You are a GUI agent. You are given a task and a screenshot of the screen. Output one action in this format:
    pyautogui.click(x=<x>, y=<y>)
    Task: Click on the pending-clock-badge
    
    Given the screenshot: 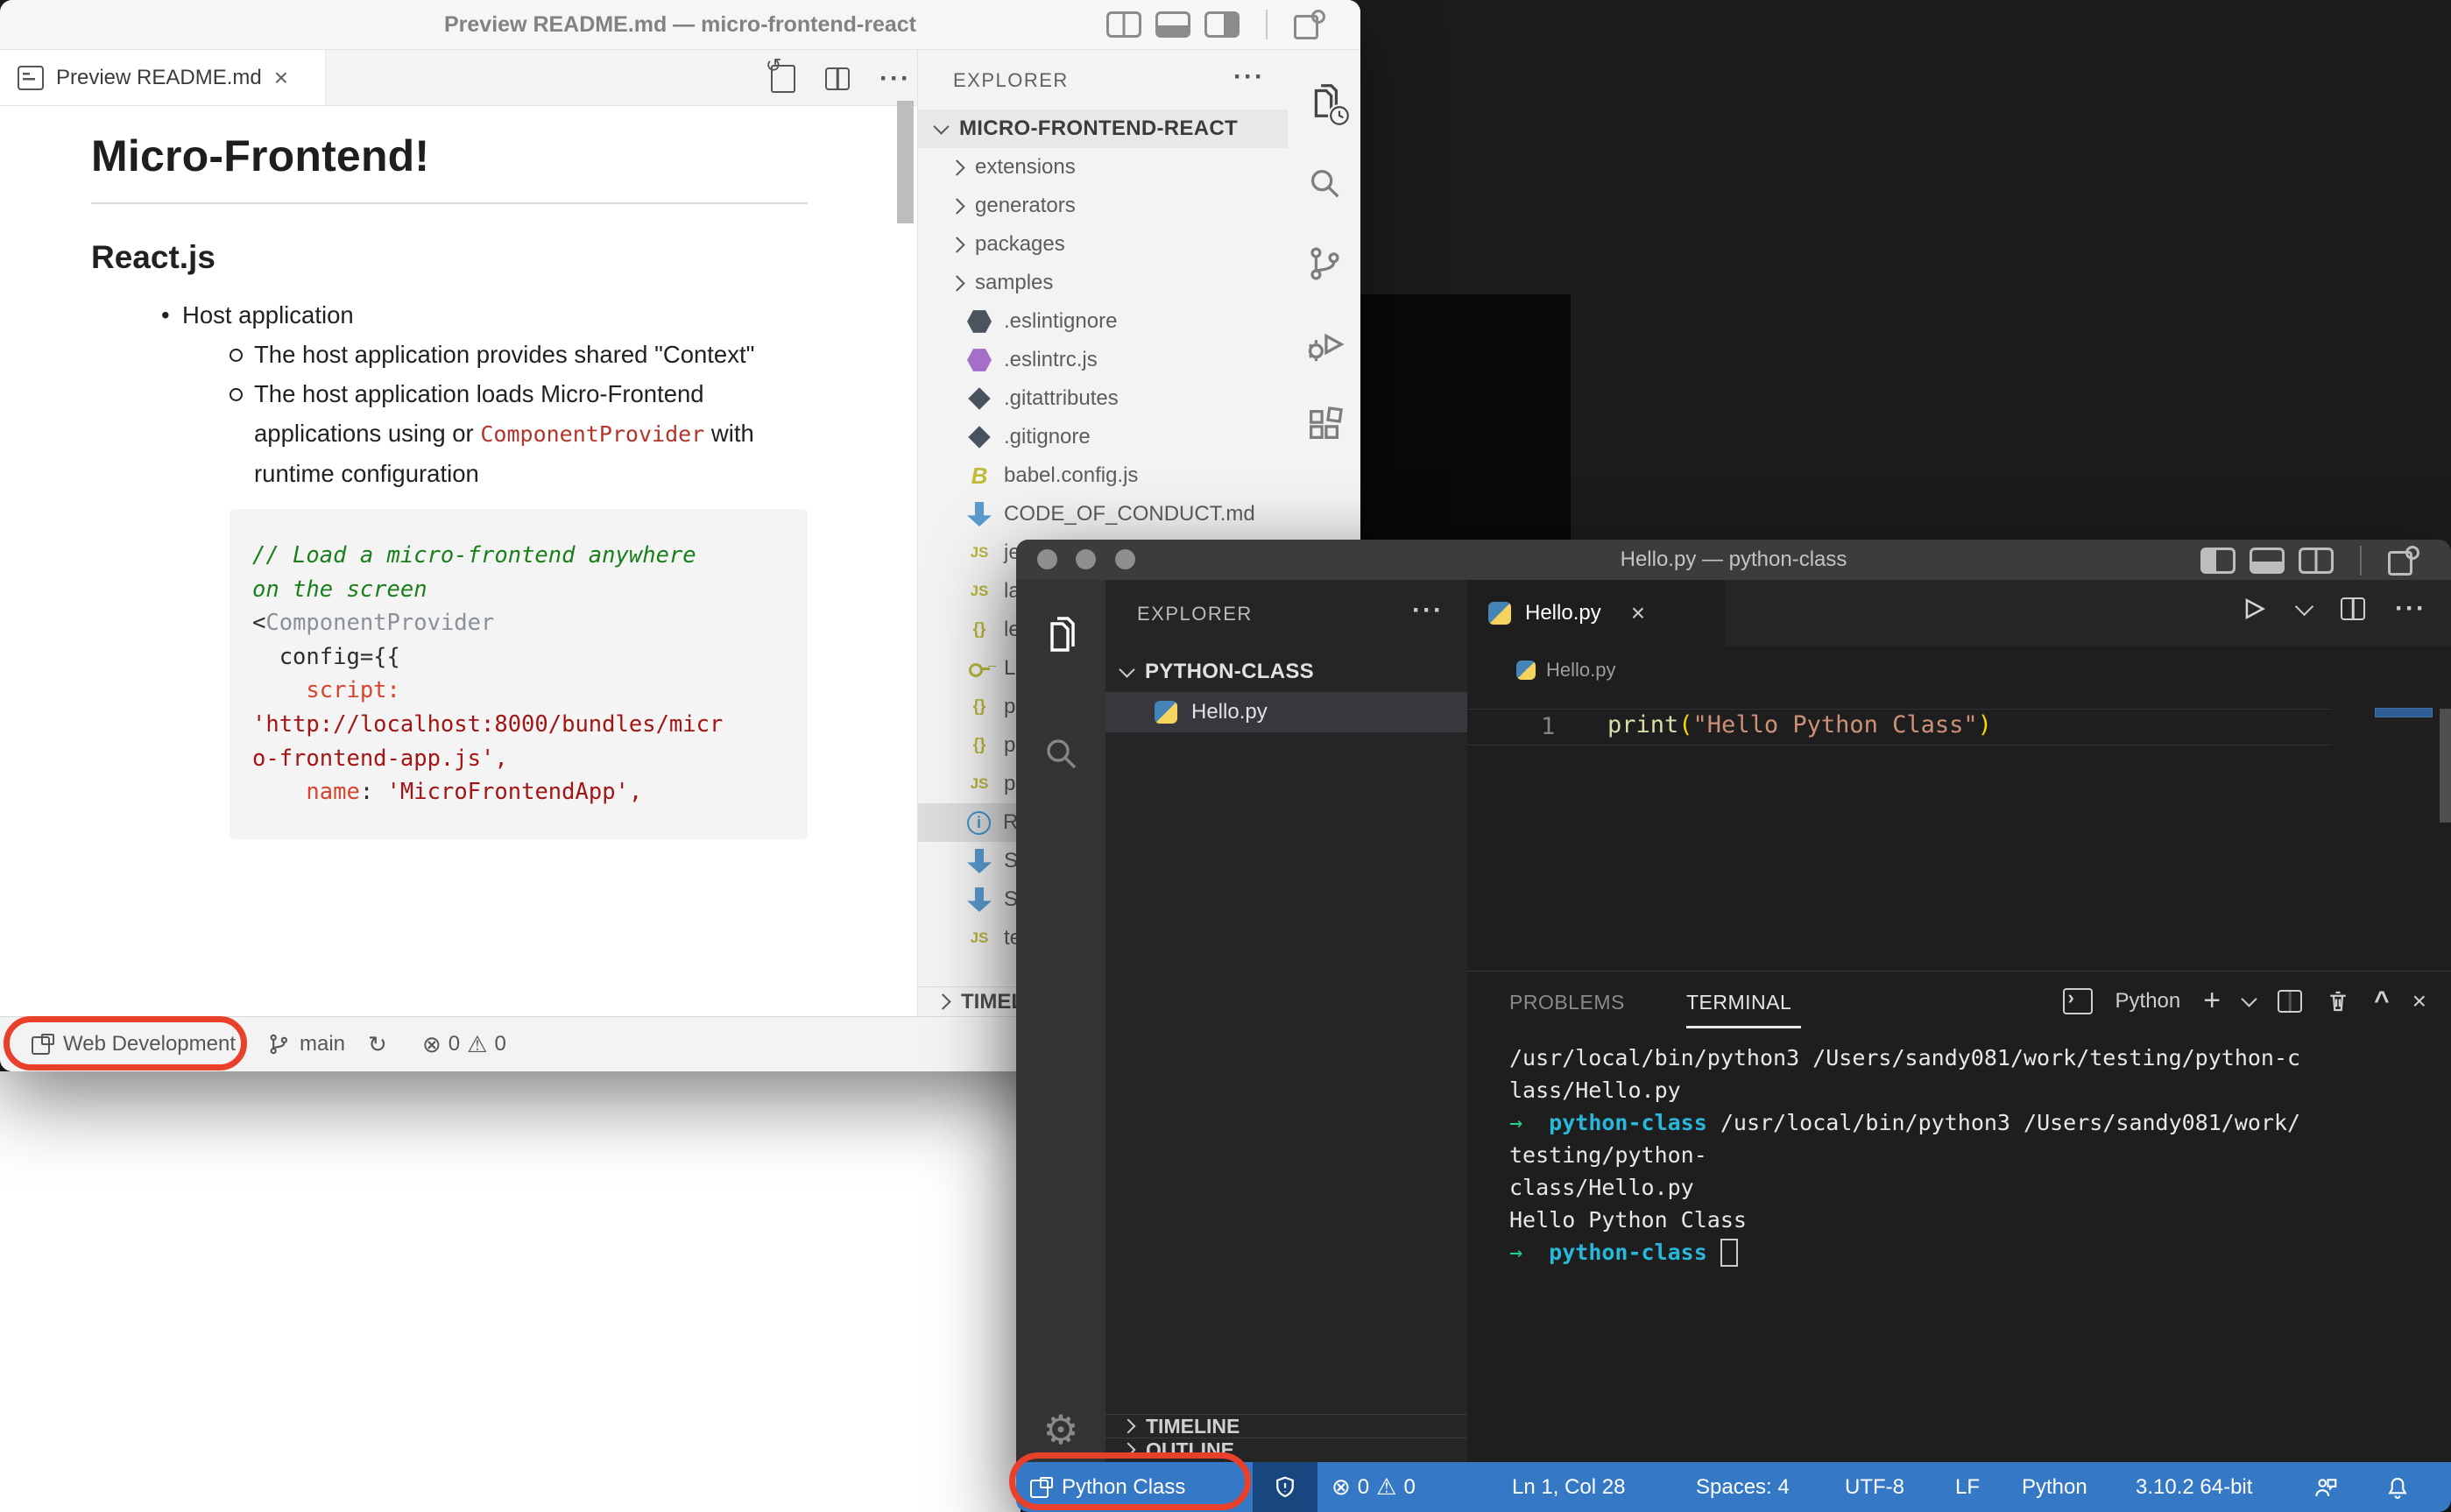 What is the action you would take?
    pyautogui.click(x=1339, y=115)
    